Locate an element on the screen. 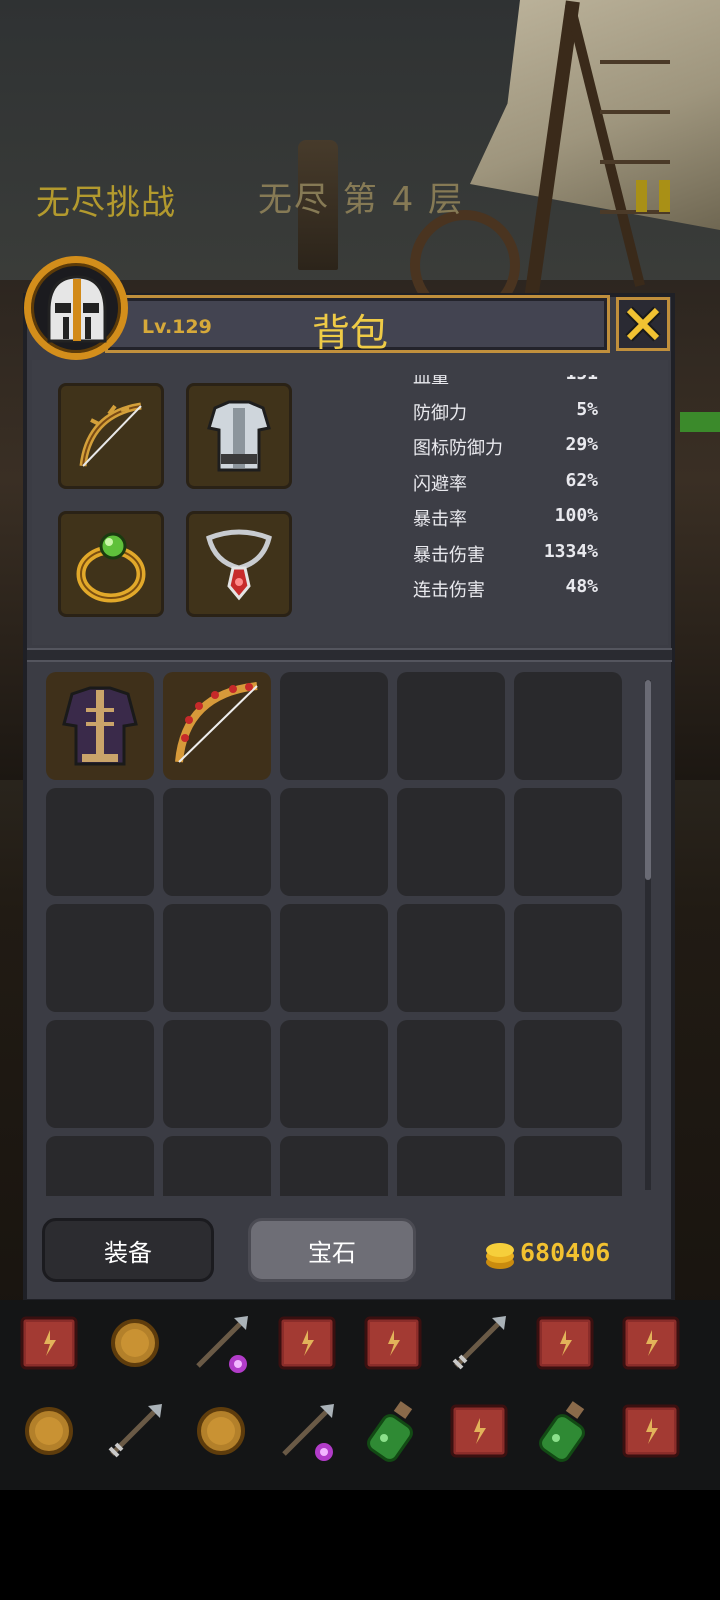 This screenshot has width=720, height=1600. stat-row-crit-rate: 暴击率 100% is located at coordinates (505, 517).